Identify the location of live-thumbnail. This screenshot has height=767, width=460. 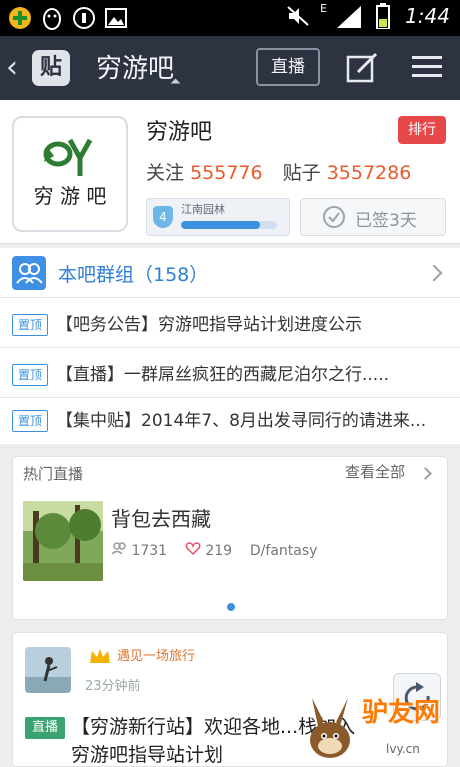
(63, 541).